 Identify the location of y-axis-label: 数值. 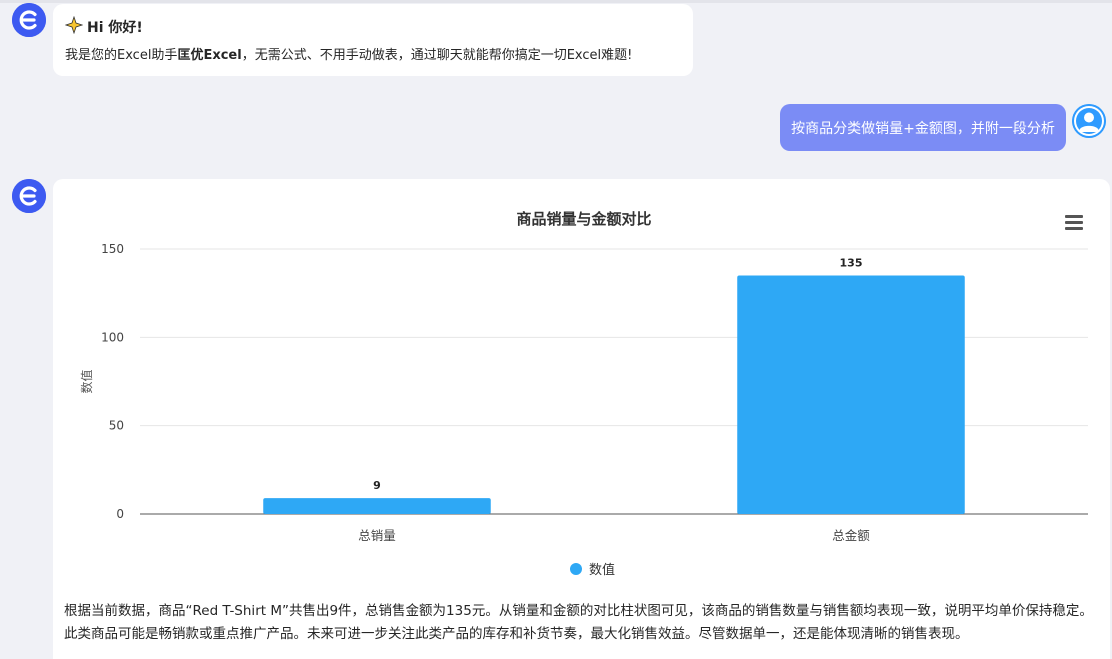
(86, 381).